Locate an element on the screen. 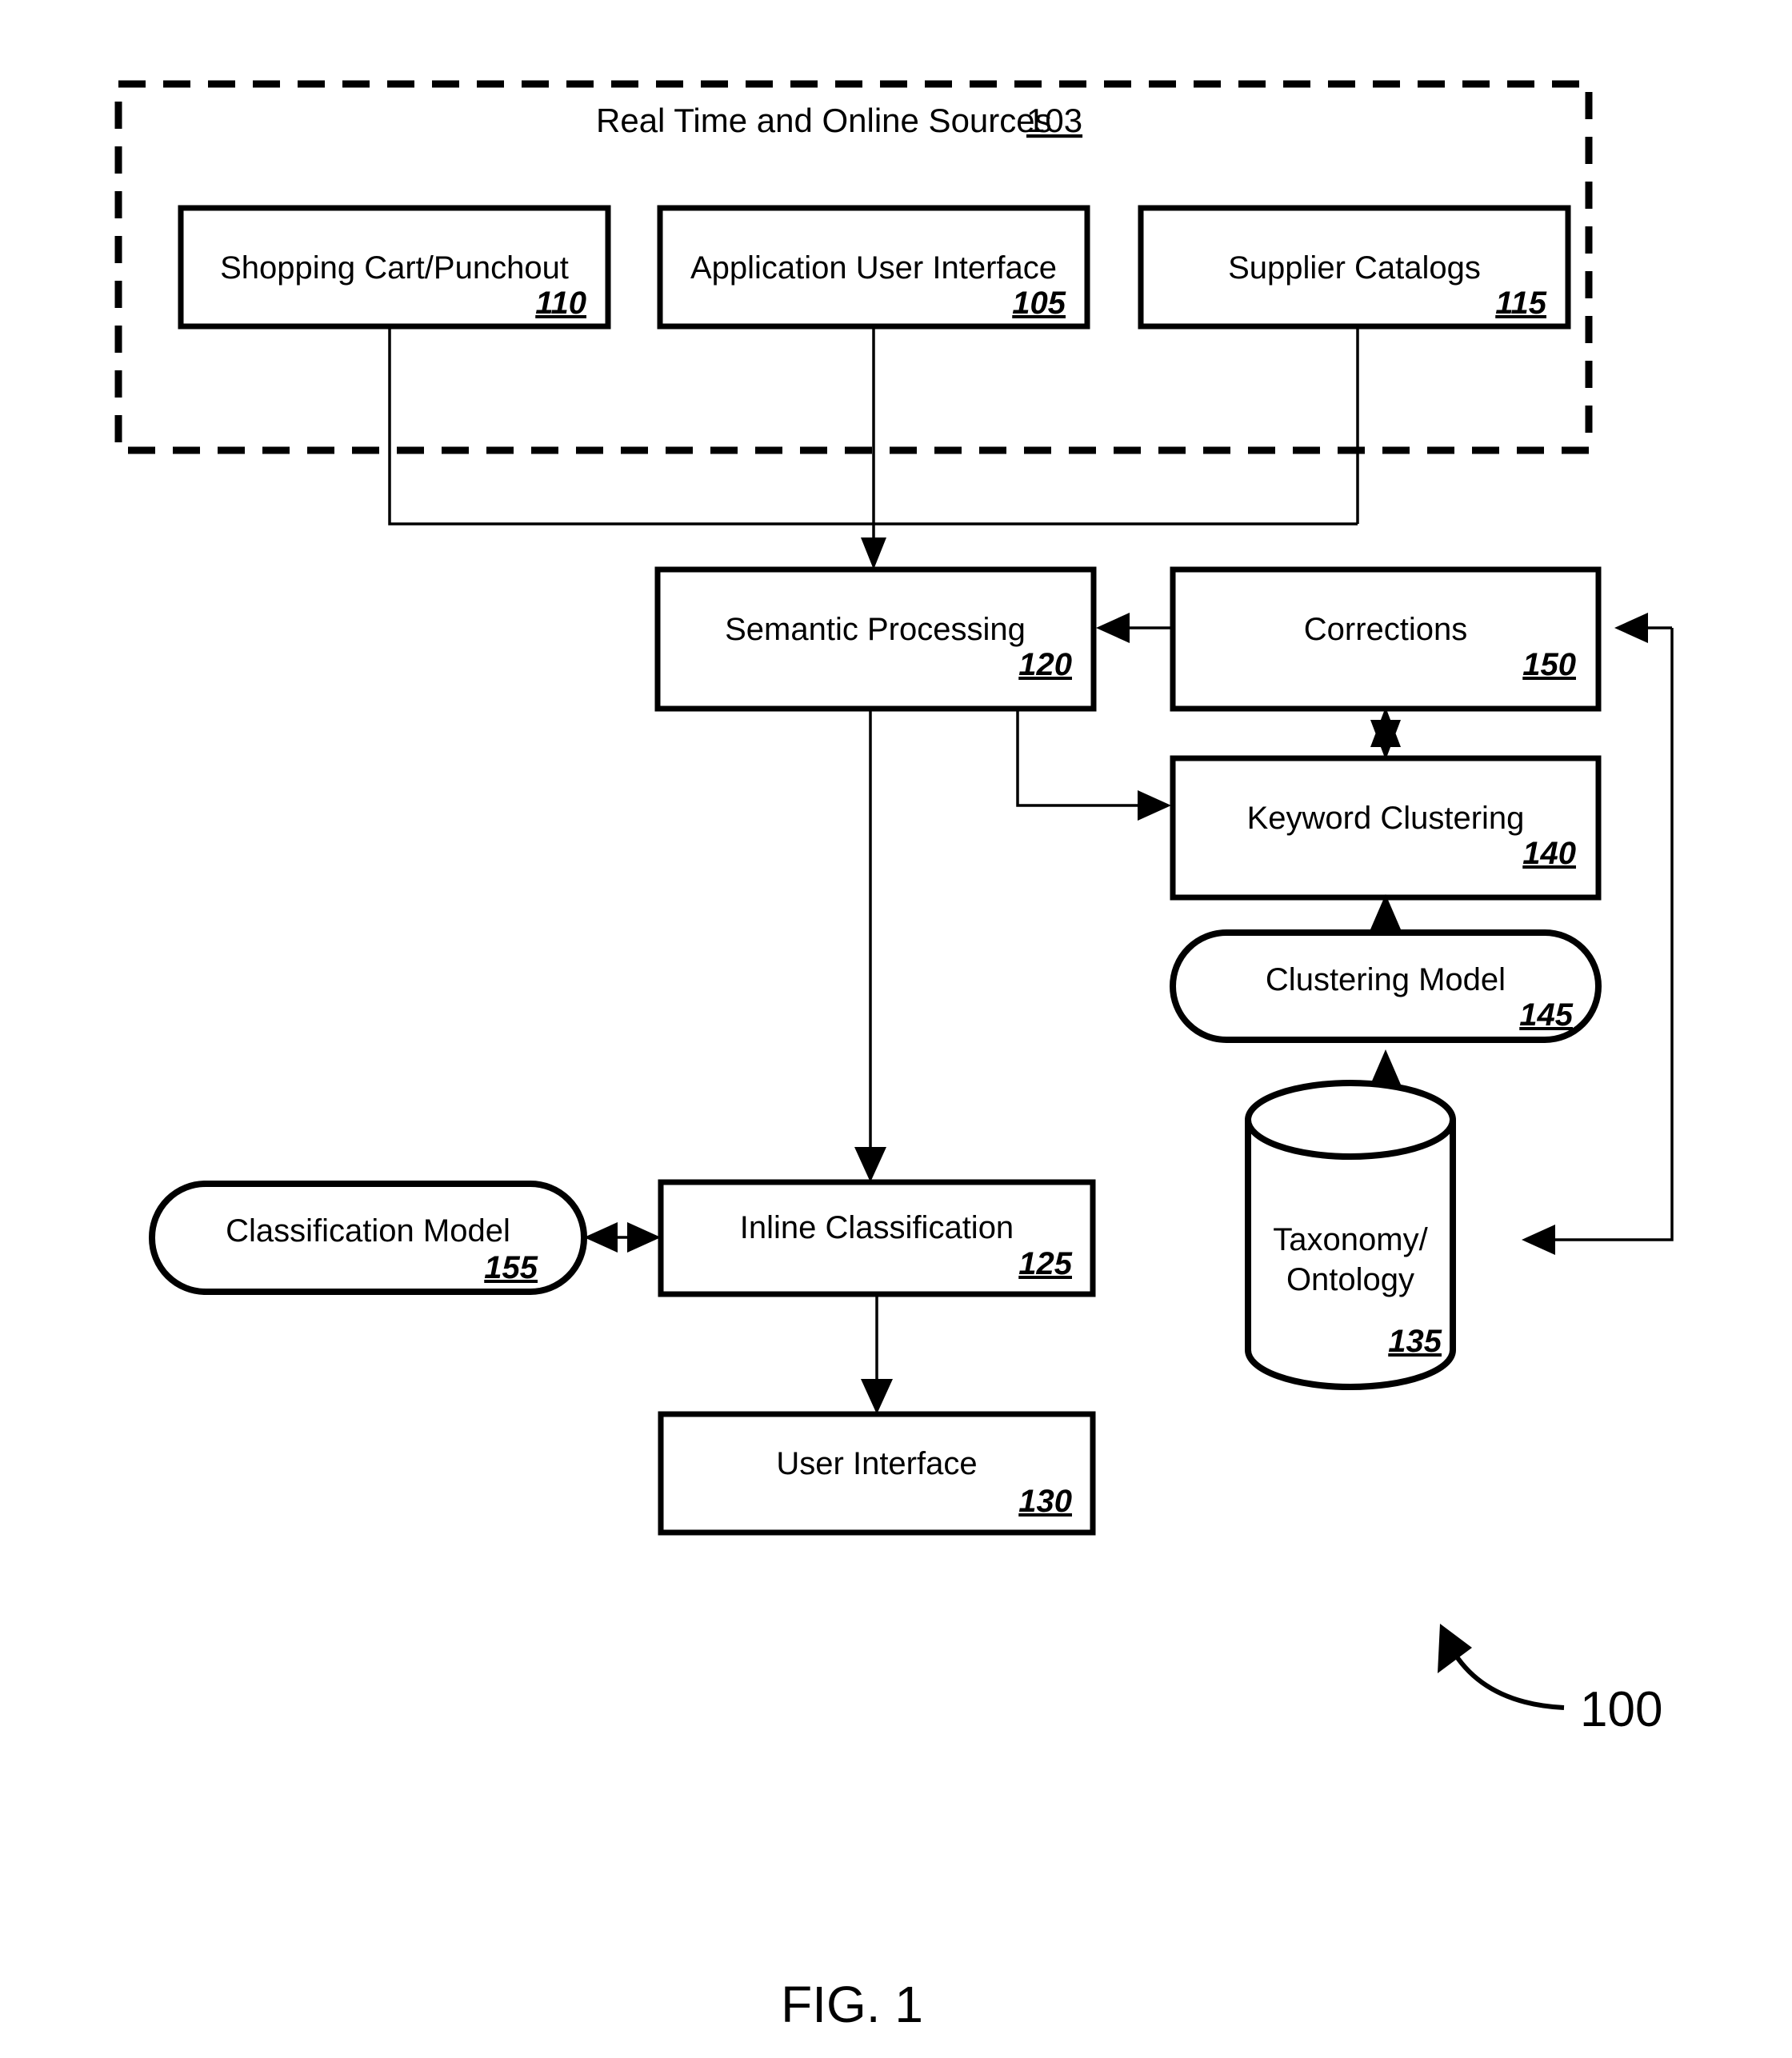 This screenshot has height=2058, width=1792. node-application-user-interface: Application User Interface 105 is located at coordinates (873, 267).